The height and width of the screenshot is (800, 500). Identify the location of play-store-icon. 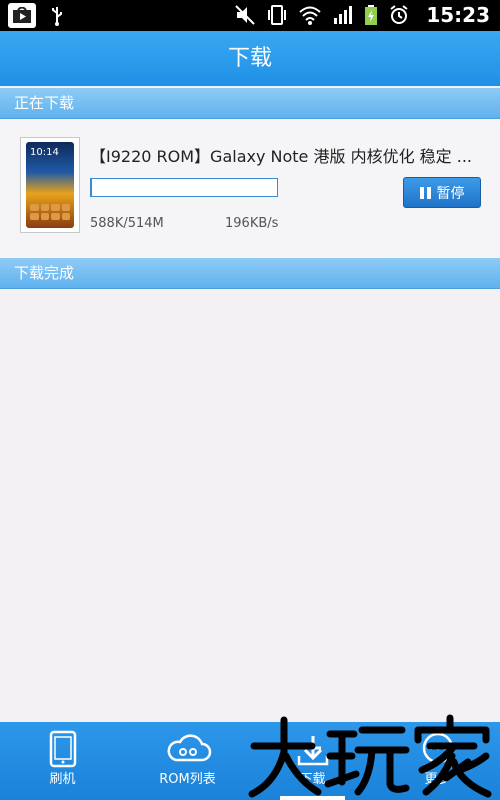
(22, 15).